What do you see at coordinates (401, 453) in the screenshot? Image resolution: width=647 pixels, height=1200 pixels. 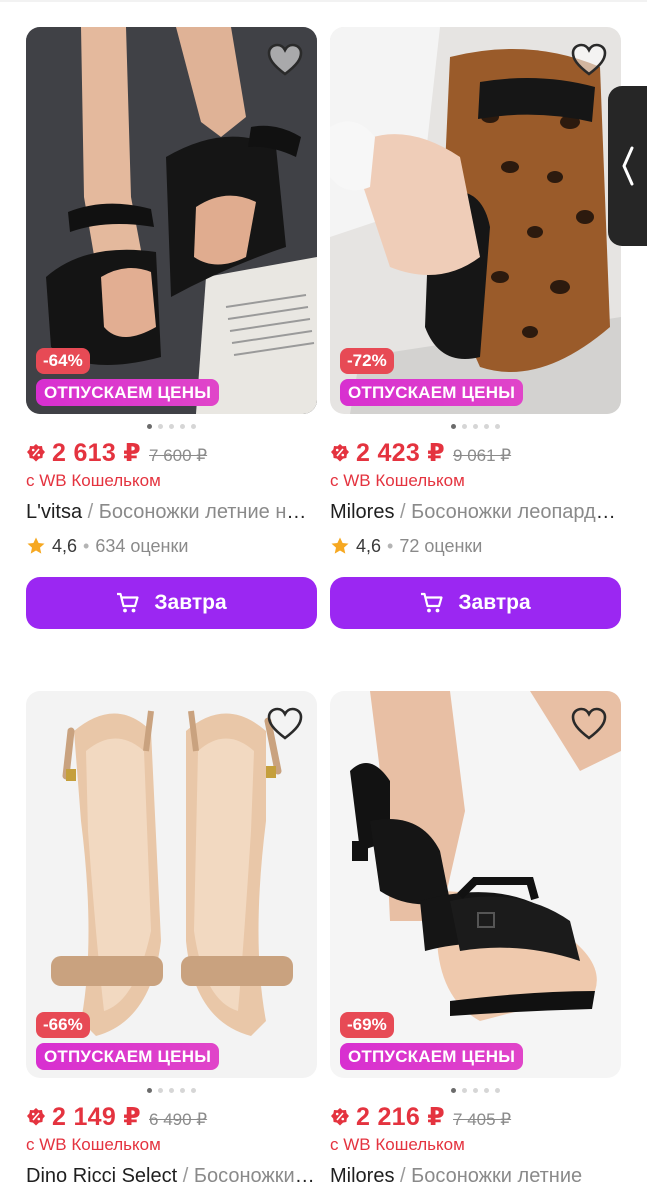 I see `current-price: 2 423 ₽` at bounding box center [401, 453].